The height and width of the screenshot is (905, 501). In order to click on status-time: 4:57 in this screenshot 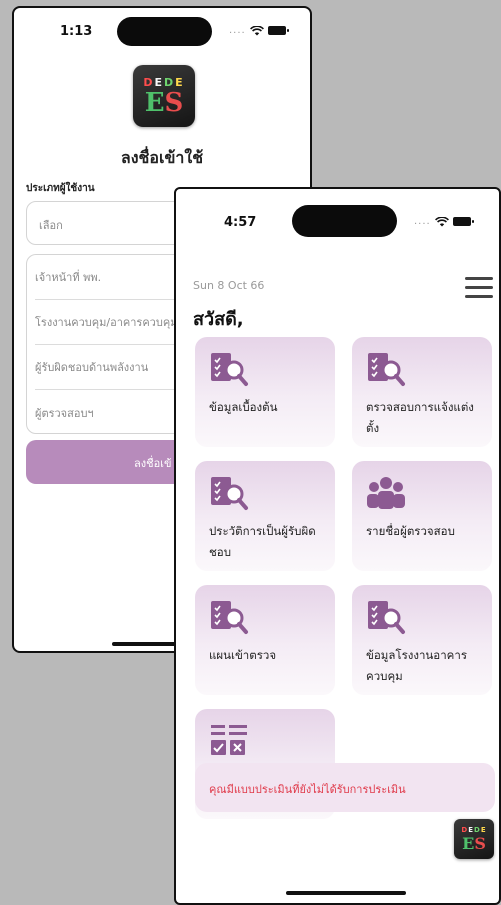, I will do `click(240, 222)`.